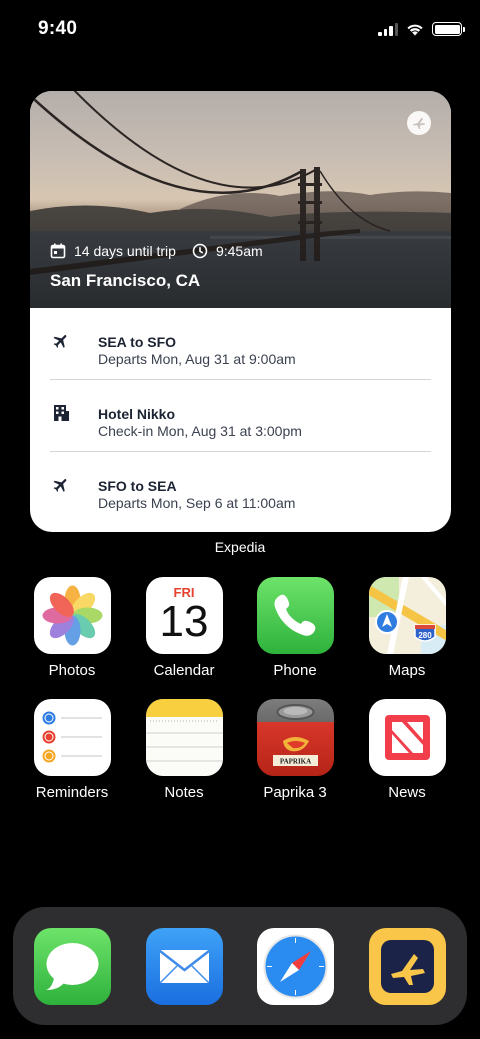  I want to click on app-news: News, so click(407, 750).